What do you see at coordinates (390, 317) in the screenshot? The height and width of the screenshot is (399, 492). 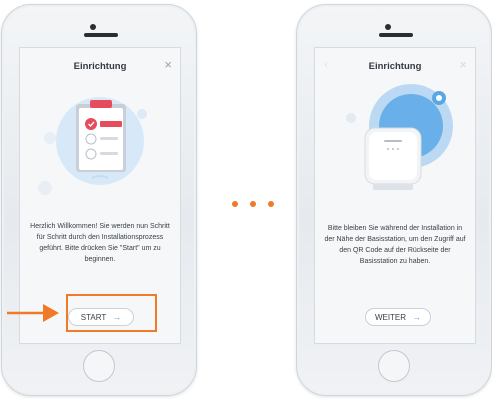 I see `weiter-button-label: WEITER` at bounding box center [390, 317].